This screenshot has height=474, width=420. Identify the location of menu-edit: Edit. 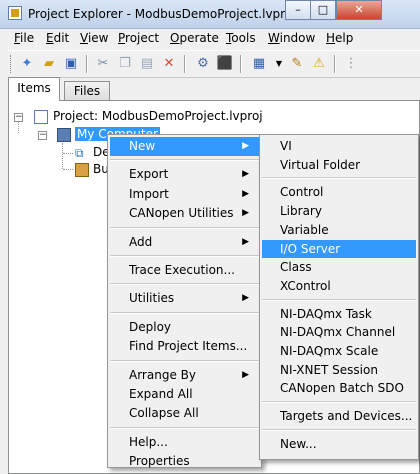
(57, 38).